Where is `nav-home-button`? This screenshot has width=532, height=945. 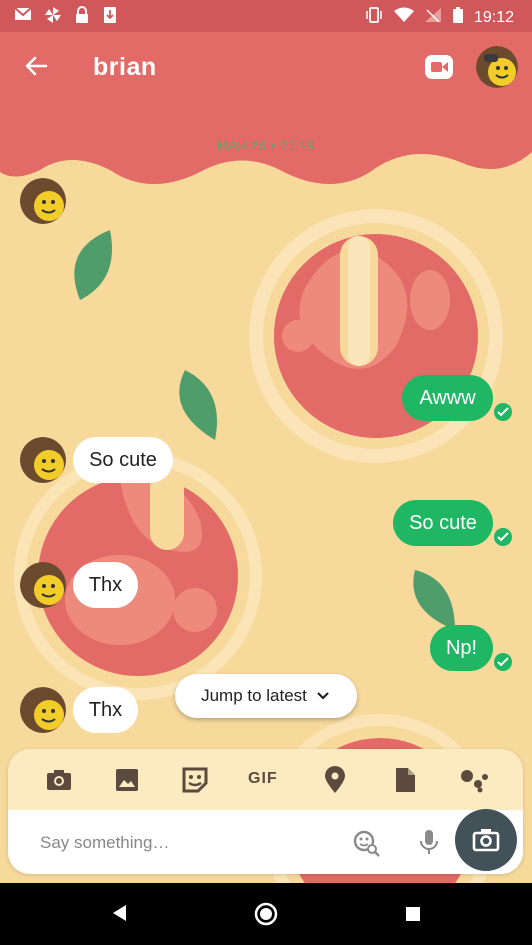 nav-home-button is located at coordinates (266, 916).